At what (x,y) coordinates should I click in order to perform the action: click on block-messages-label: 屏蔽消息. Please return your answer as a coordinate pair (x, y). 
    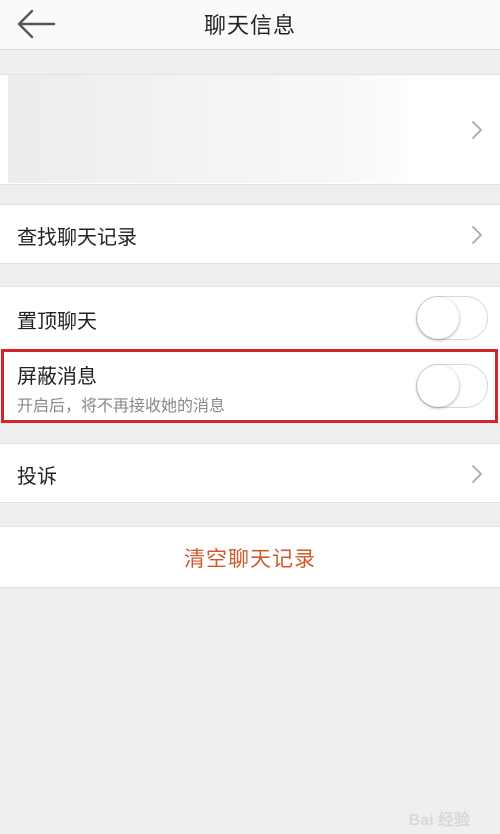
    Looking at the image, I should click on (57, 376).